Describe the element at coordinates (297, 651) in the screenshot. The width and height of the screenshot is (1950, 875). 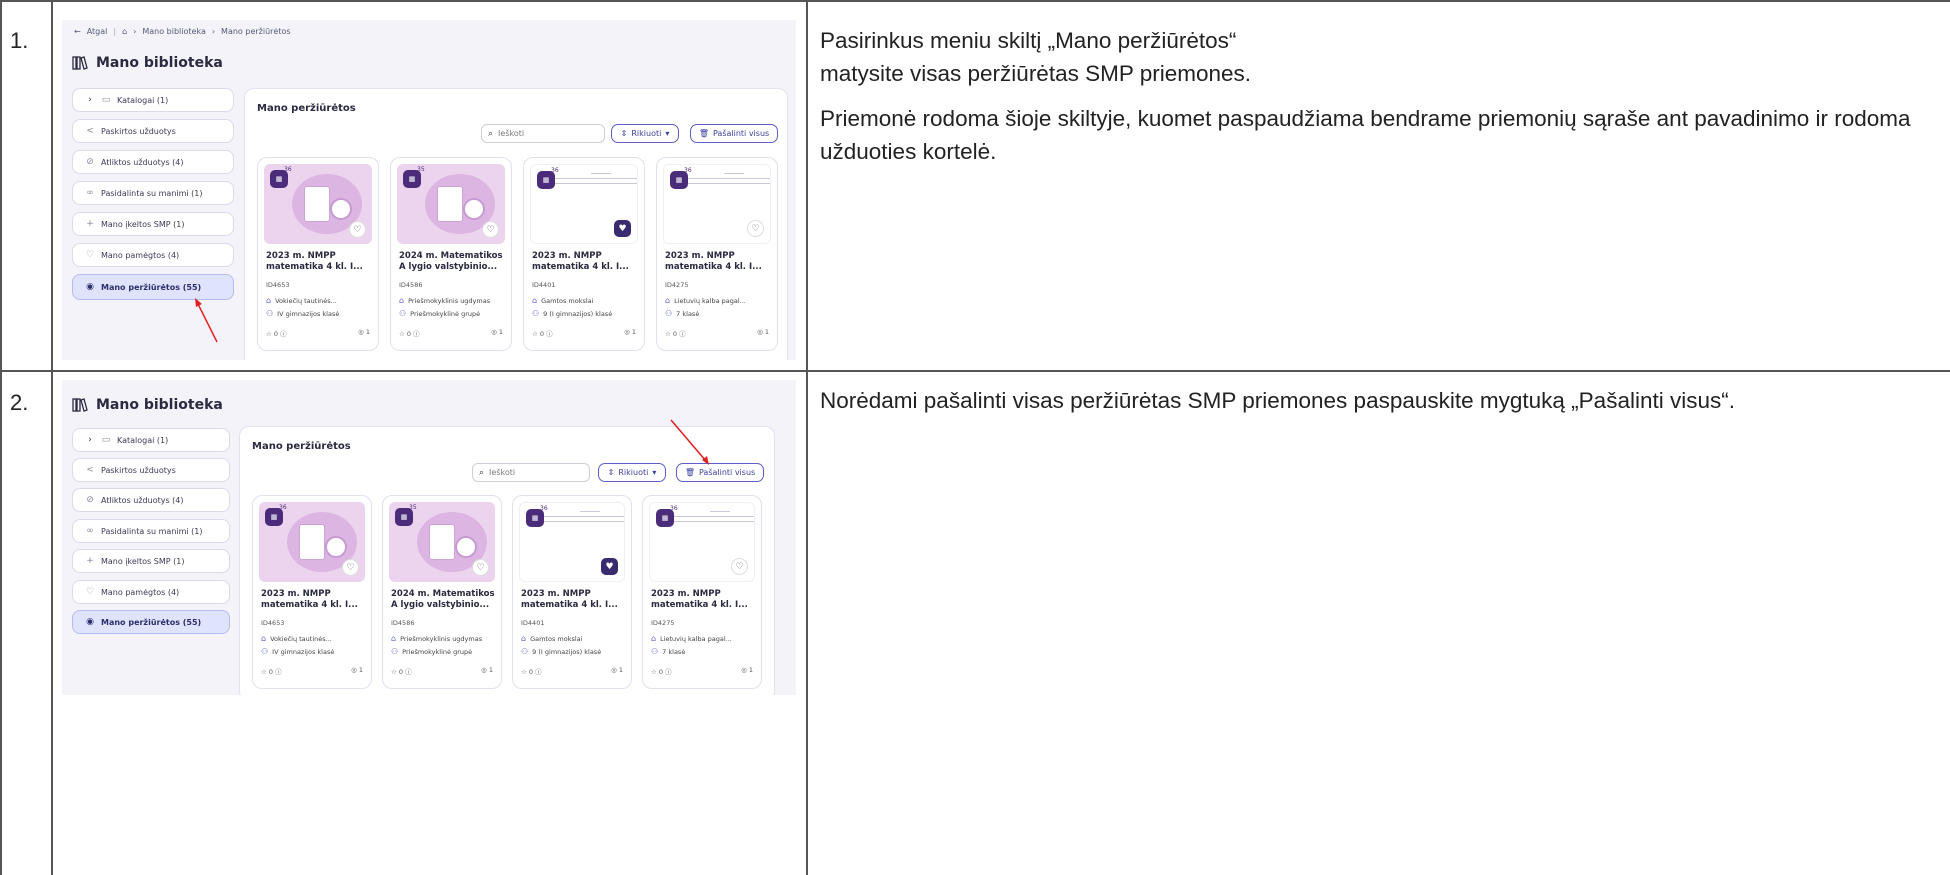
I see `card-grade: ⚇ IV gimnazijos klasė` at that location.